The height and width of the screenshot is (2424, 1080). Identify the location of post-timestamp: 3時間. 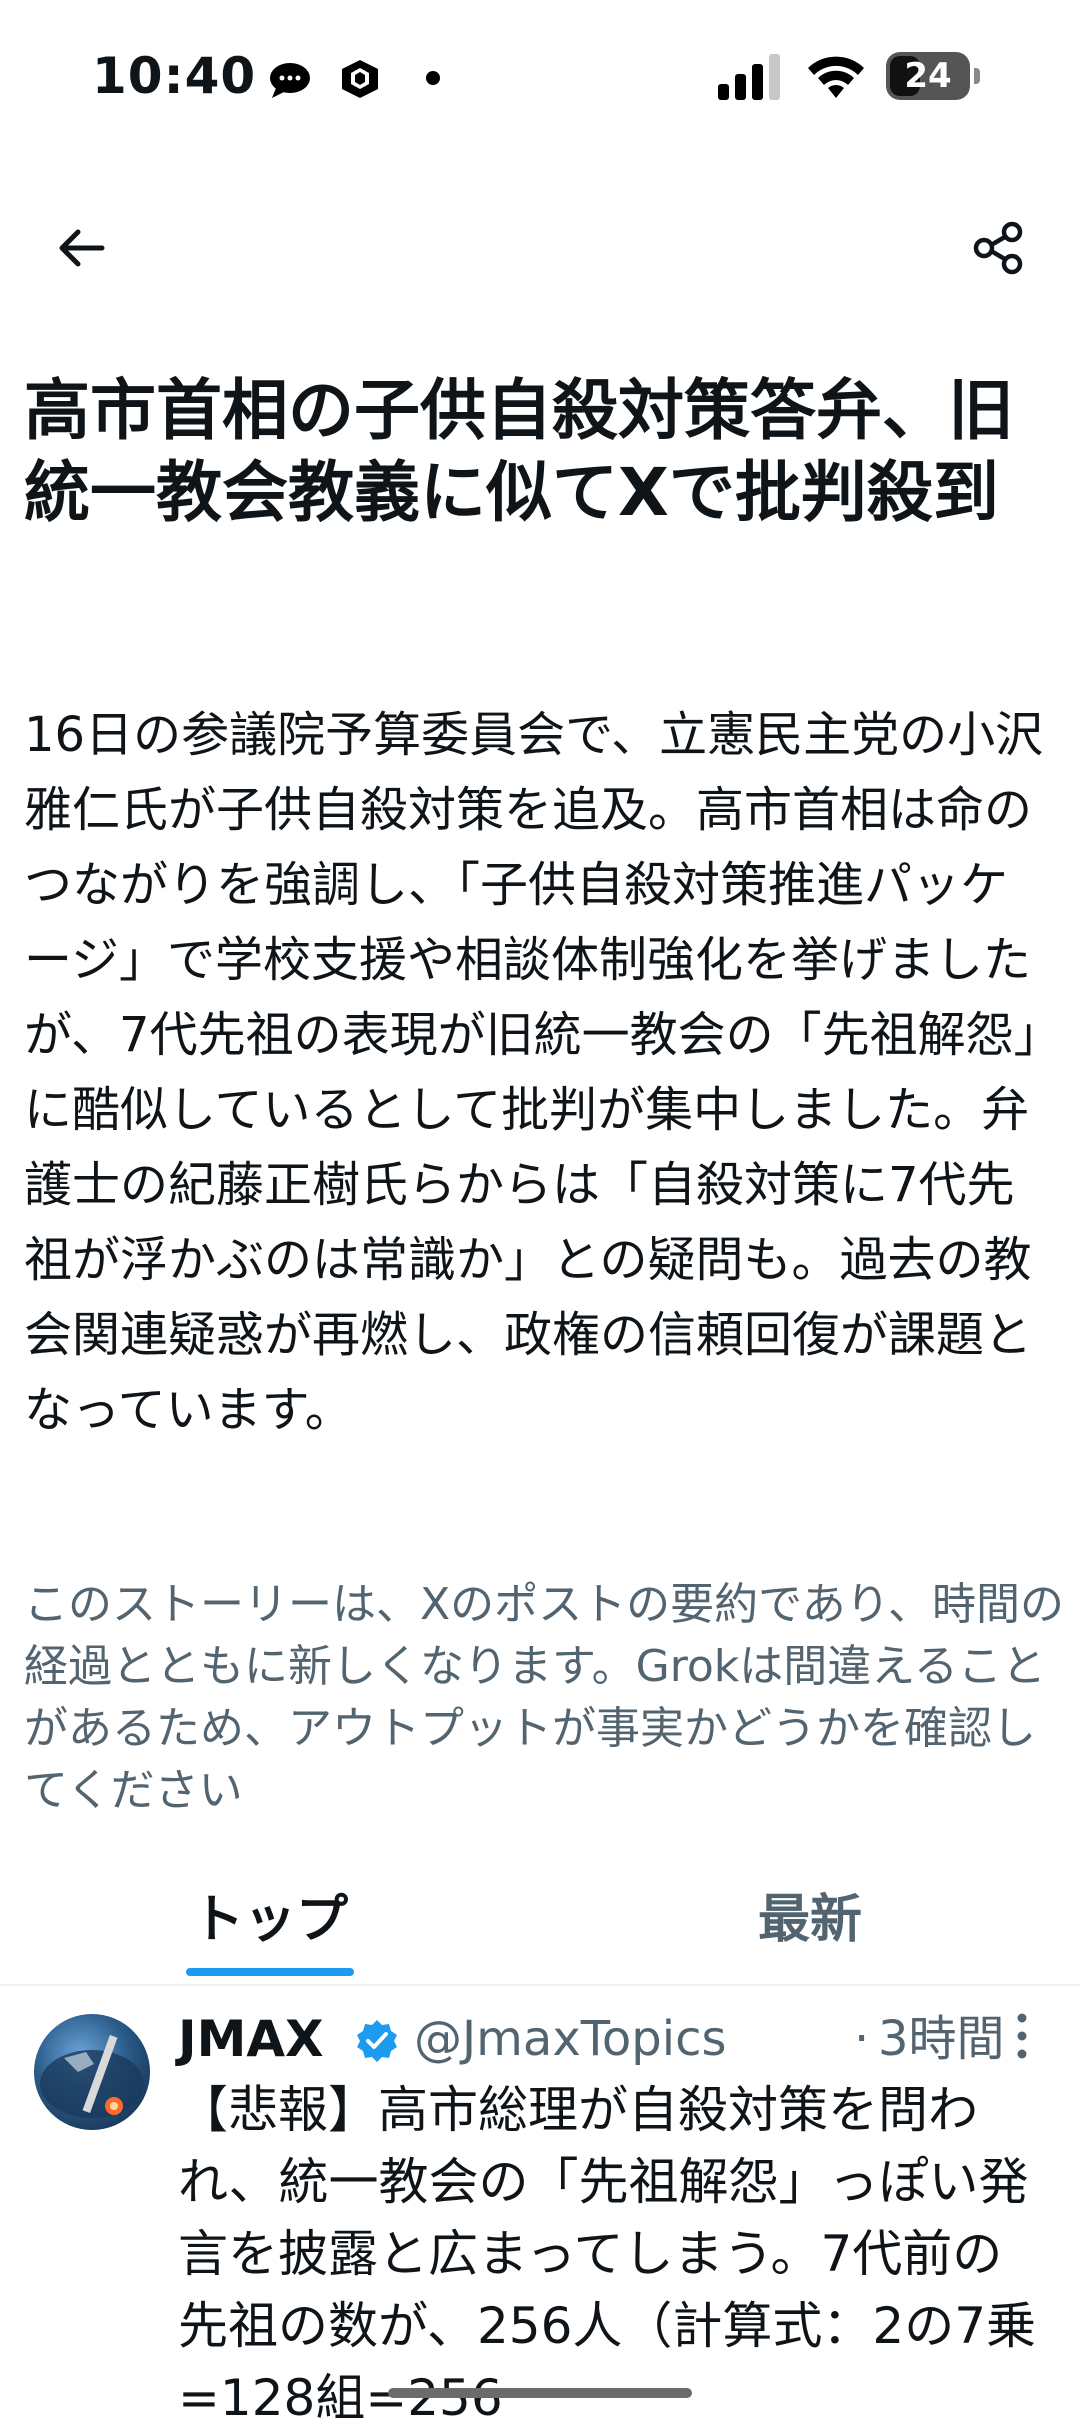
(941, 2039).